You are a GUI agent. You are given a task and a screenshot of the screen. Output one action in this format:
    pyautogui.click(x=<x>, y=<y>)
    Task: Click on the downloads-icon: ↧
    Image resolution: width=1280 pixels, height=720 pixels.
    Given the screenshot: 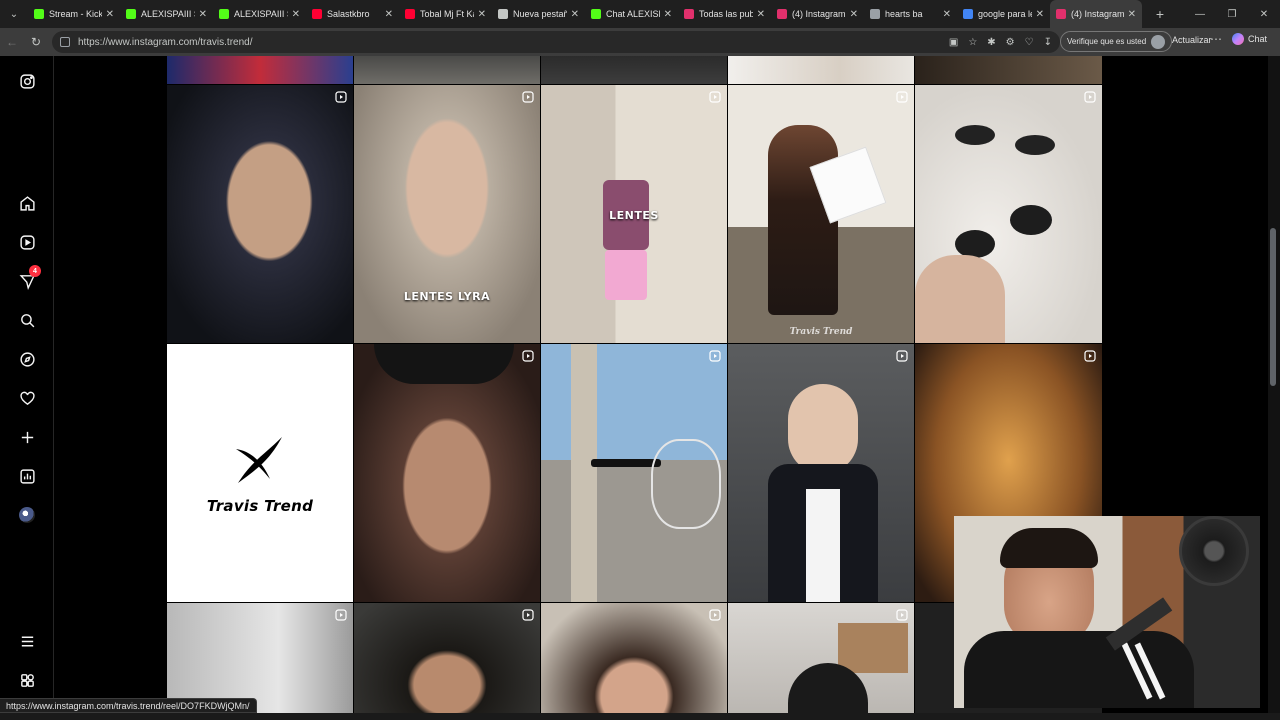 What is the action you would take?
    pyautogui.click(x=1048, y=42)
    